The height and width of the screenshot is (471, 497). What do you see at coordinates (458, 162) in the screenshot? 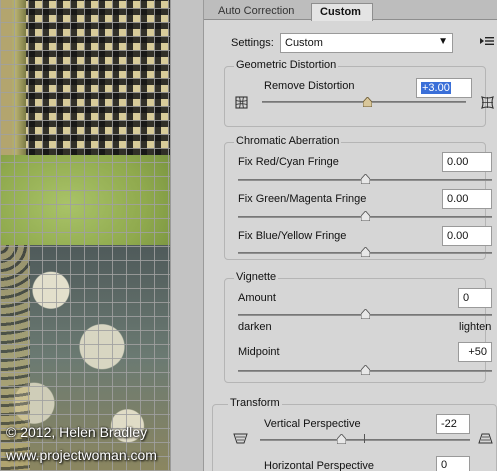
I see `fix-red-cyan-value: 0.00` at bounding box center [458, 162].